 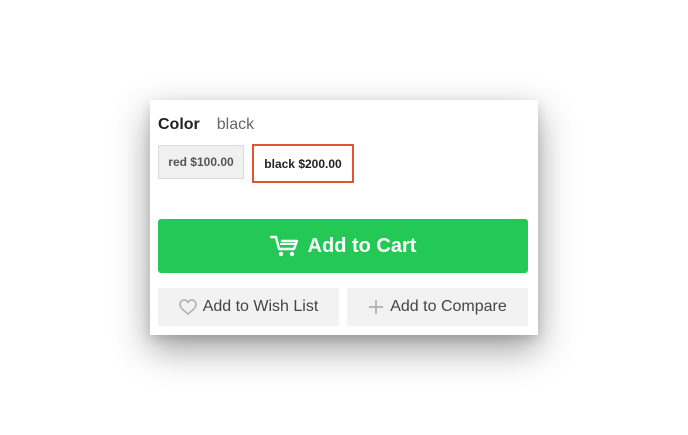 What do you see at coordinates (303, 163) in the screenshot?
I see `swatch-black: black $200.00` at bounding box center [303, 163].